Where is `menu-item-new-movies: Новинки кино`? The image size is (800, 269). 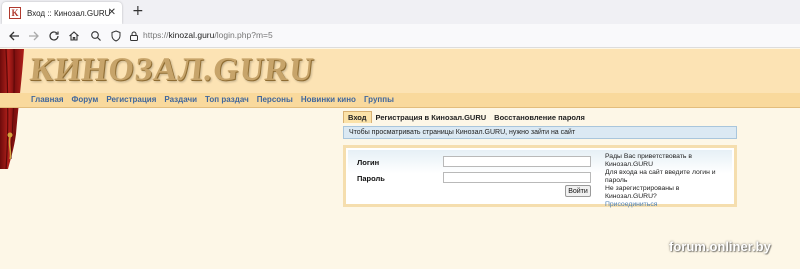
menu-item-new-movies: Новинки кино is located at coordinates (328, 99).